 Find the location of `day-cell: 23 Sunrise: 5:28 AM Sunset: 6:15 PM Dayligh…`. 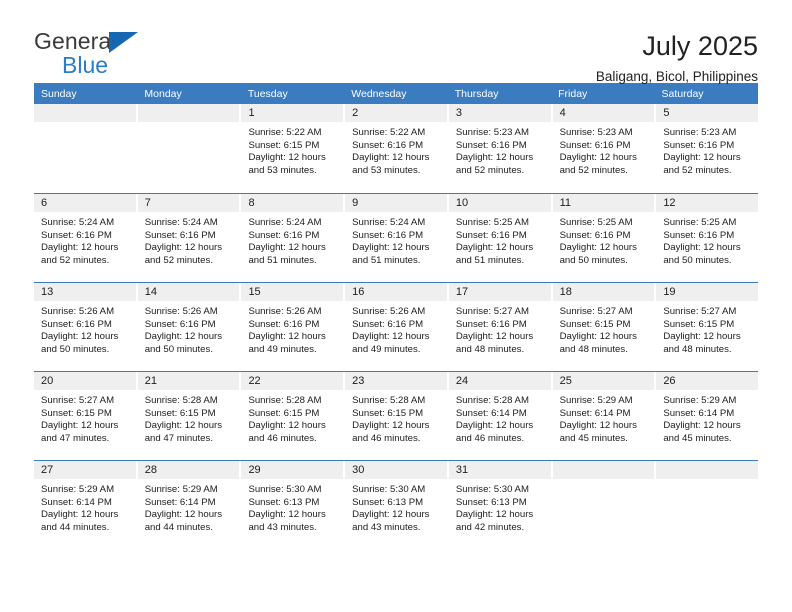

day-cell: 23 Sunrise: 5:28 AM Sunset: 6:15 PM Dayligh… is located at coordinates (396, 416).